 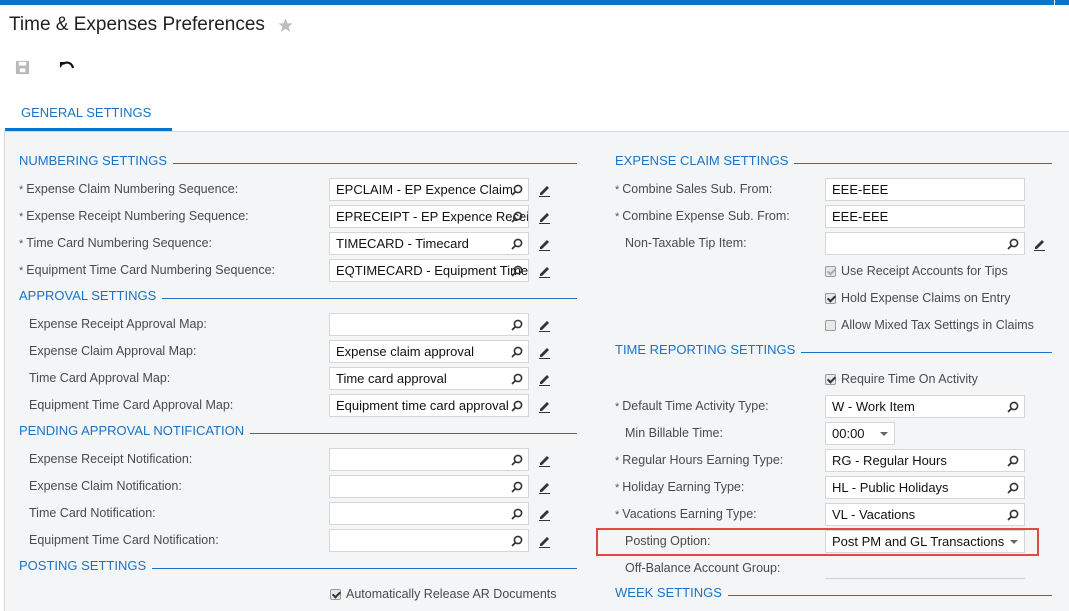 I want to click on allow-mixed-tax-checkbox: Allow Mixed Tax Settings in Claims, so click(x=929, y=325).